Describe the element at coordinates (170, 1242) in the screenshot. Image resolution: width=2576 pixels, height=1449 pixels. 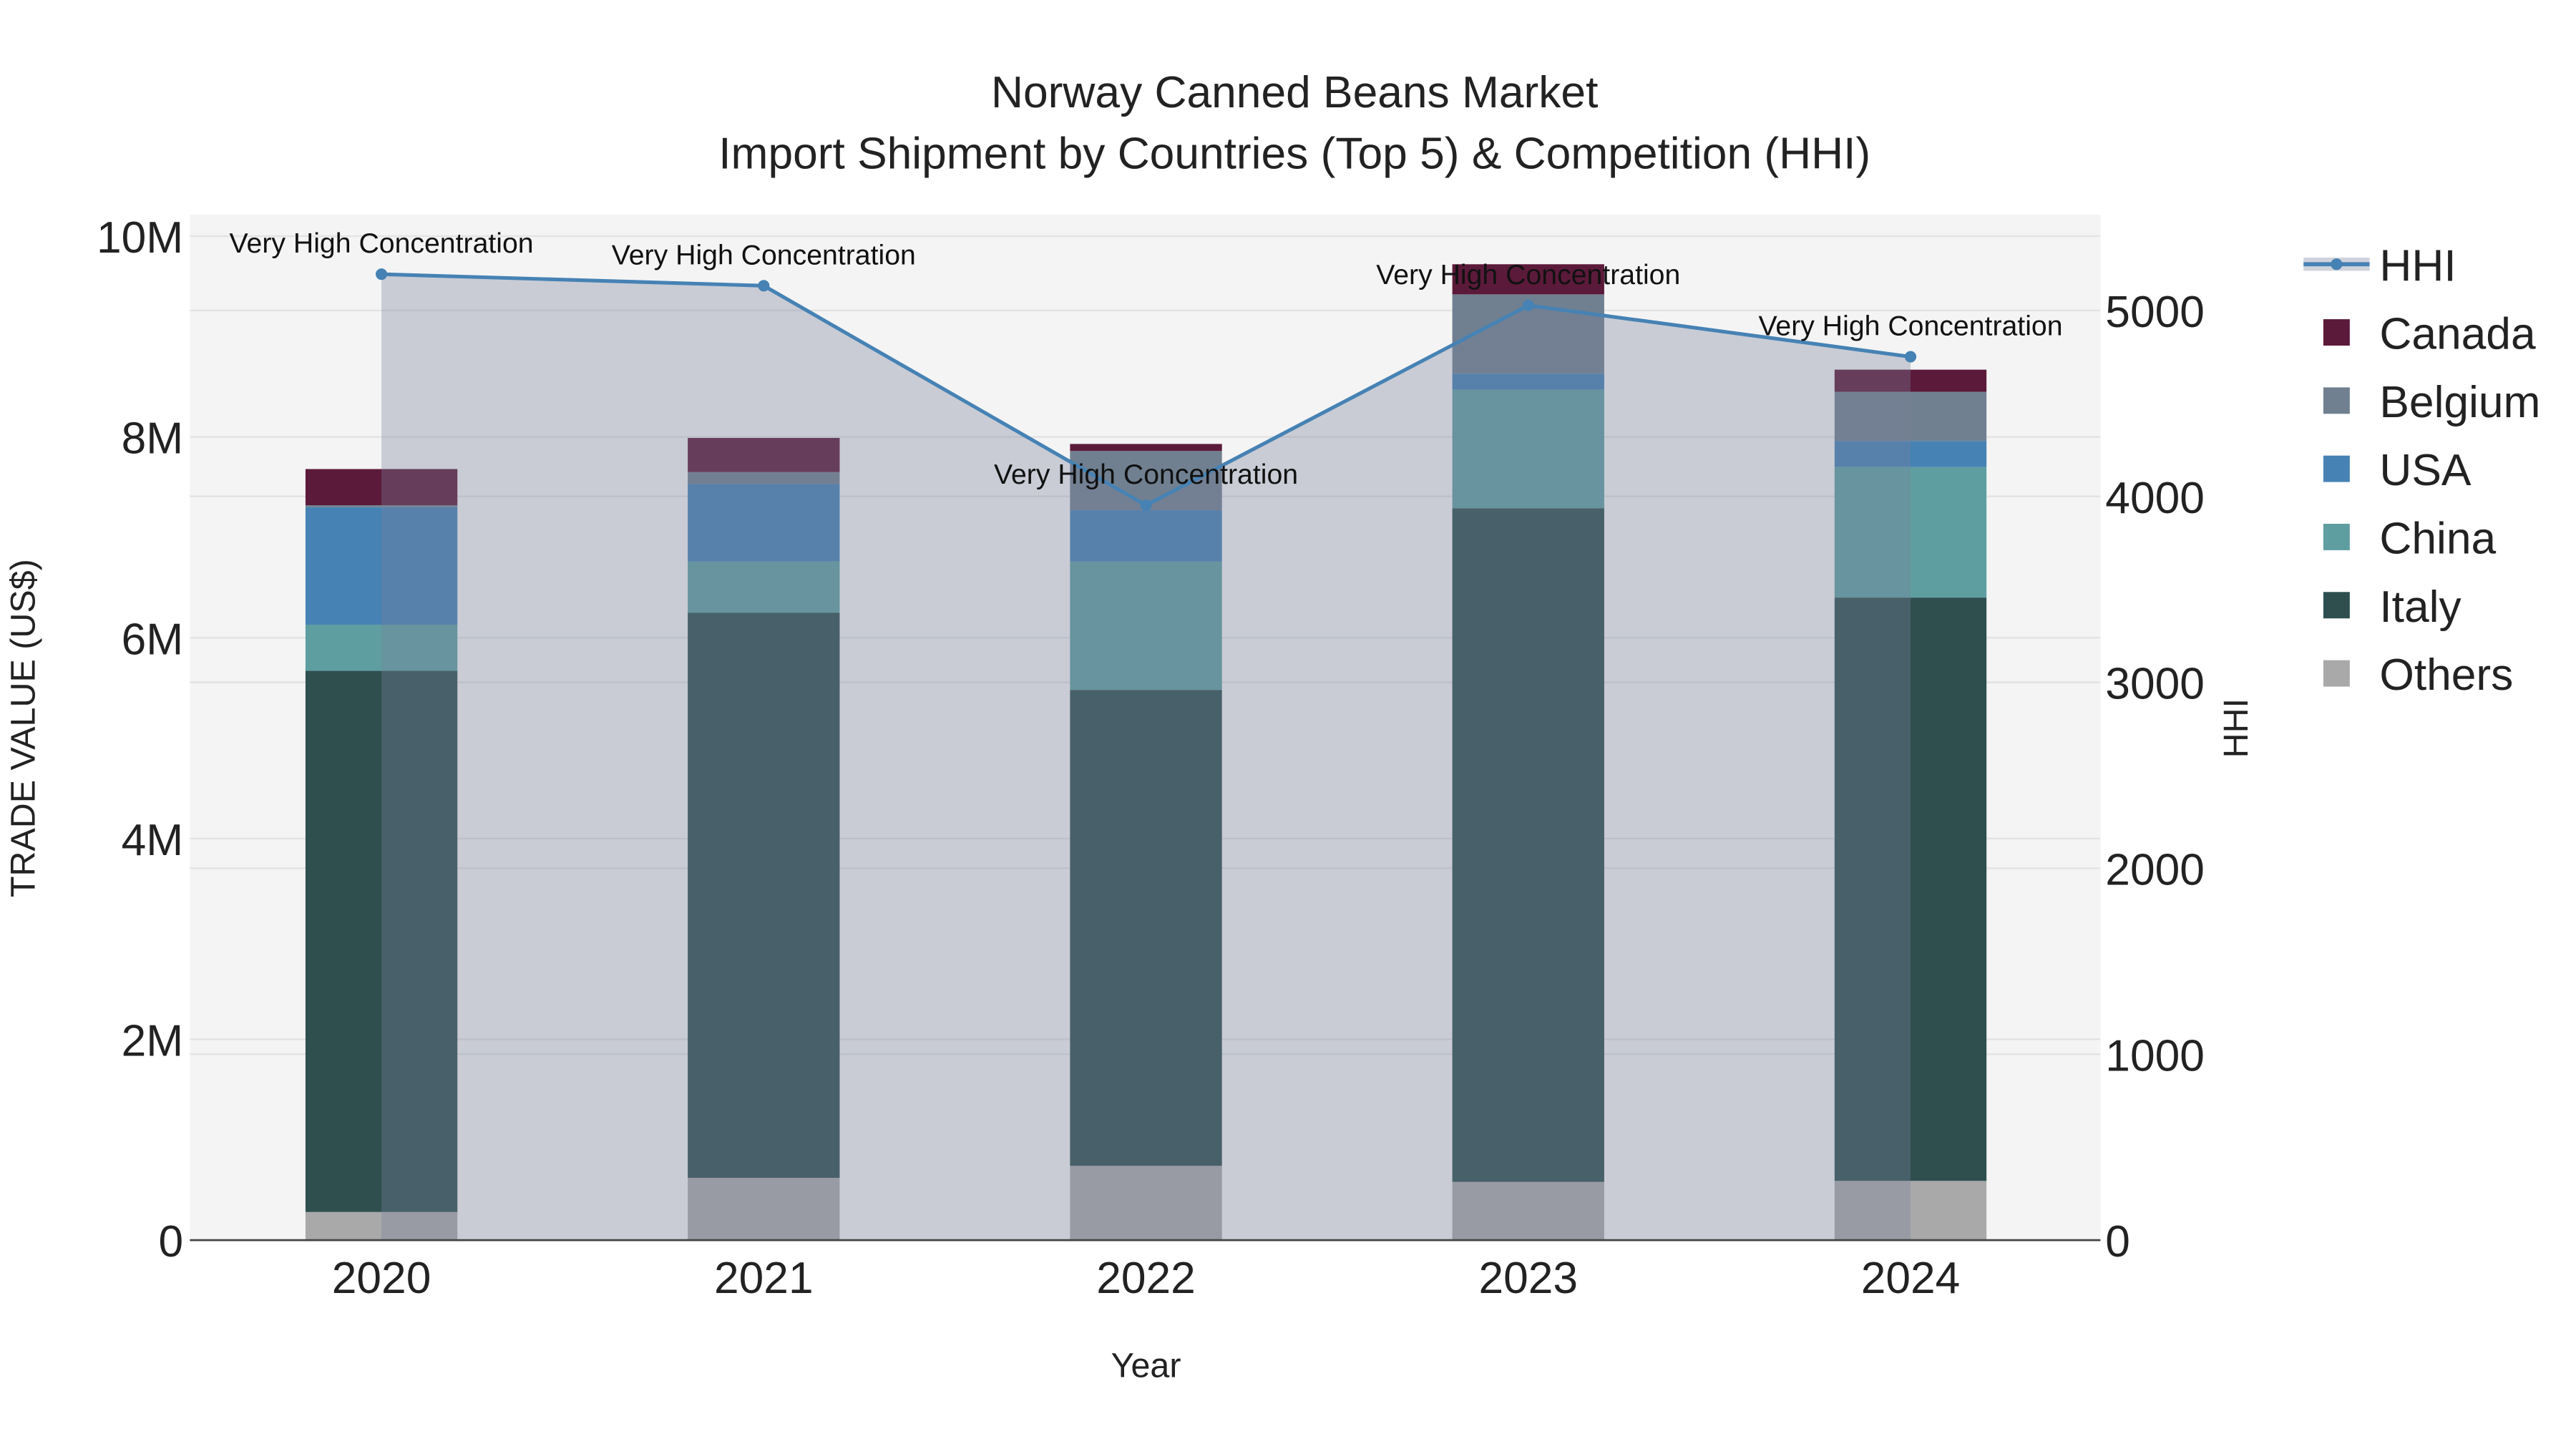
I see `y-tick-label: 0` at that location.